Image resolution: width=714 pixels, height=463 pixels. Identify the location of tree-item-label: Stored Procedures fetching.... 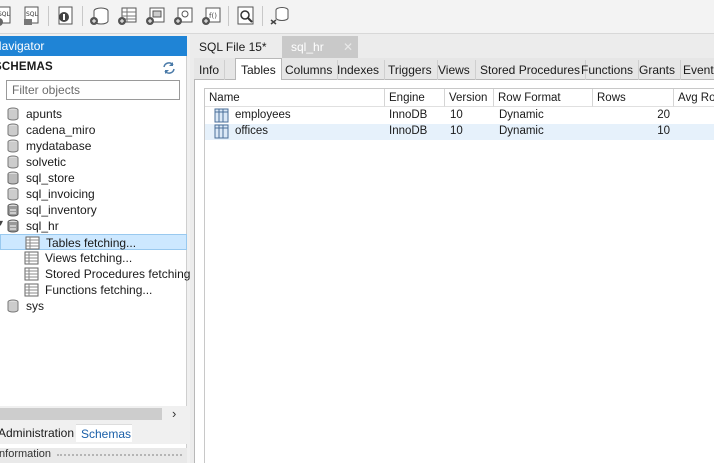
(123, 274).